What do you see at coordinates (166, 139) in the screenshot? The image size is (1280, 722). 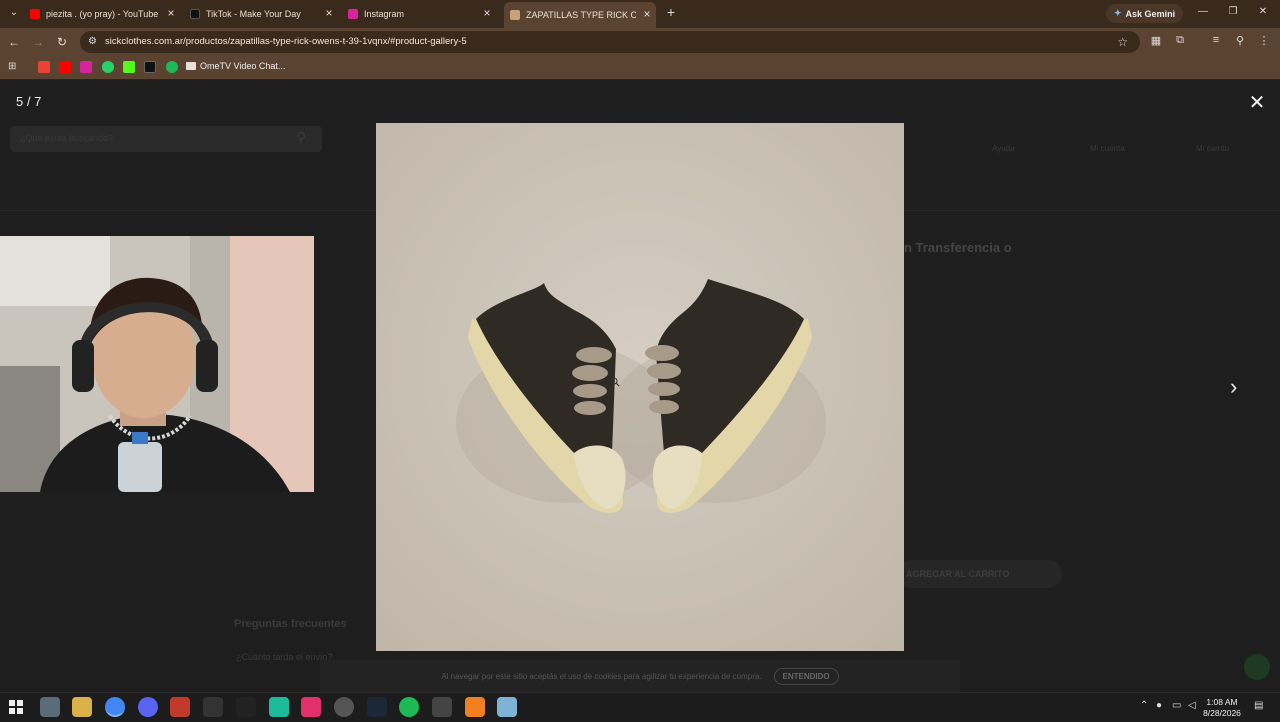 I see `search-input: ¿Qué estás buscando? ⚲` at bounding box center [166, 139].